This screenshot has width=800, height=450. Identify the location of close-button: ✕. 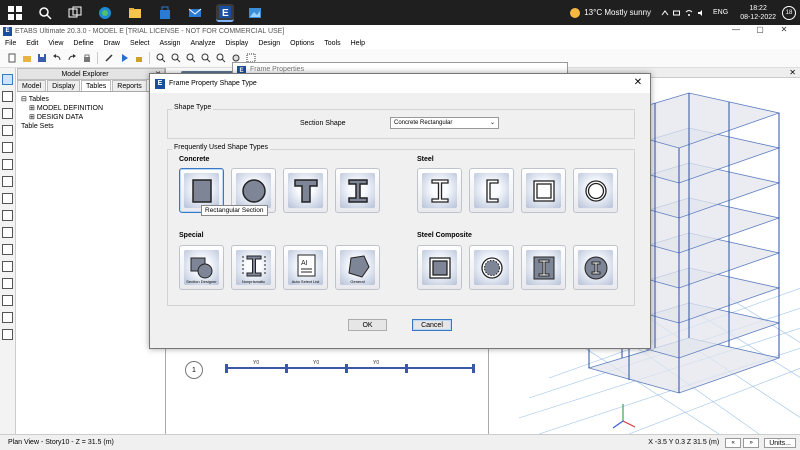
(784, 29).